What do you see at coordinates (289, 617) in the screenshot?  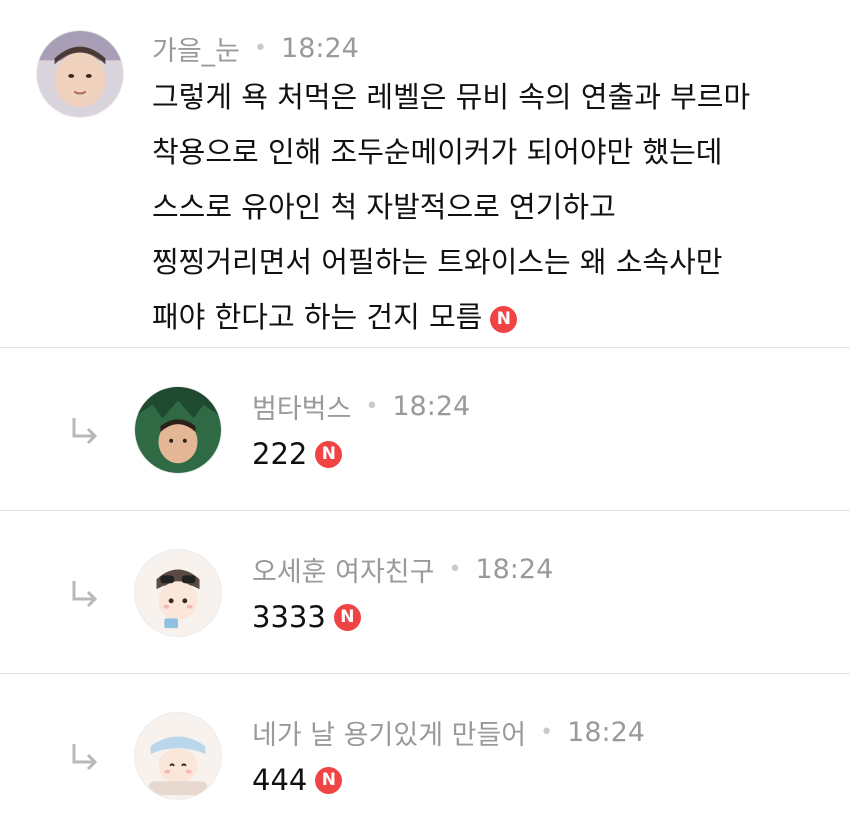 I see `reply-text: 3333` at bounding box center [289, 617].